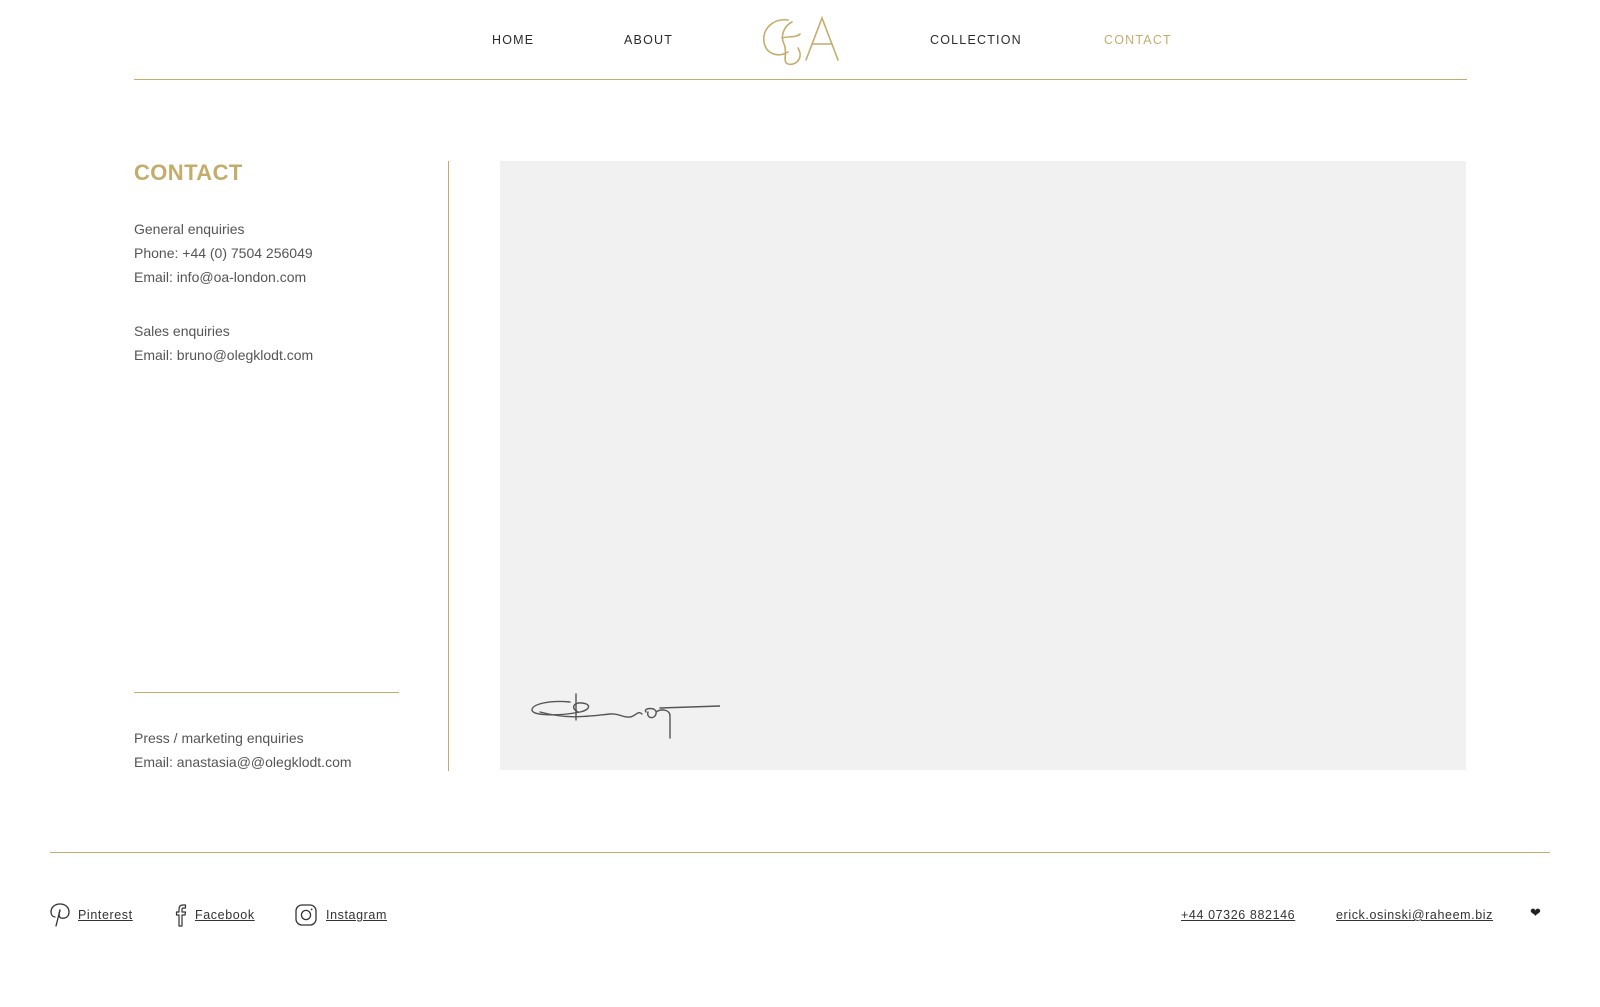  What do you see at coordinates (266, 692) in the screenshot?
I see `contact-divider` at bounding box center [266, 692].